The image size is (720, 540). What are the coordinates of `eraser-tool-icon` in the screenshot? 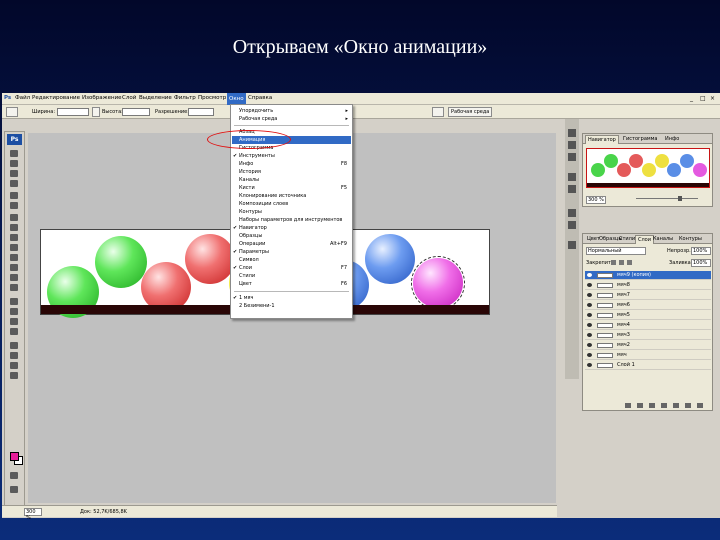 It's located at (14, 257).